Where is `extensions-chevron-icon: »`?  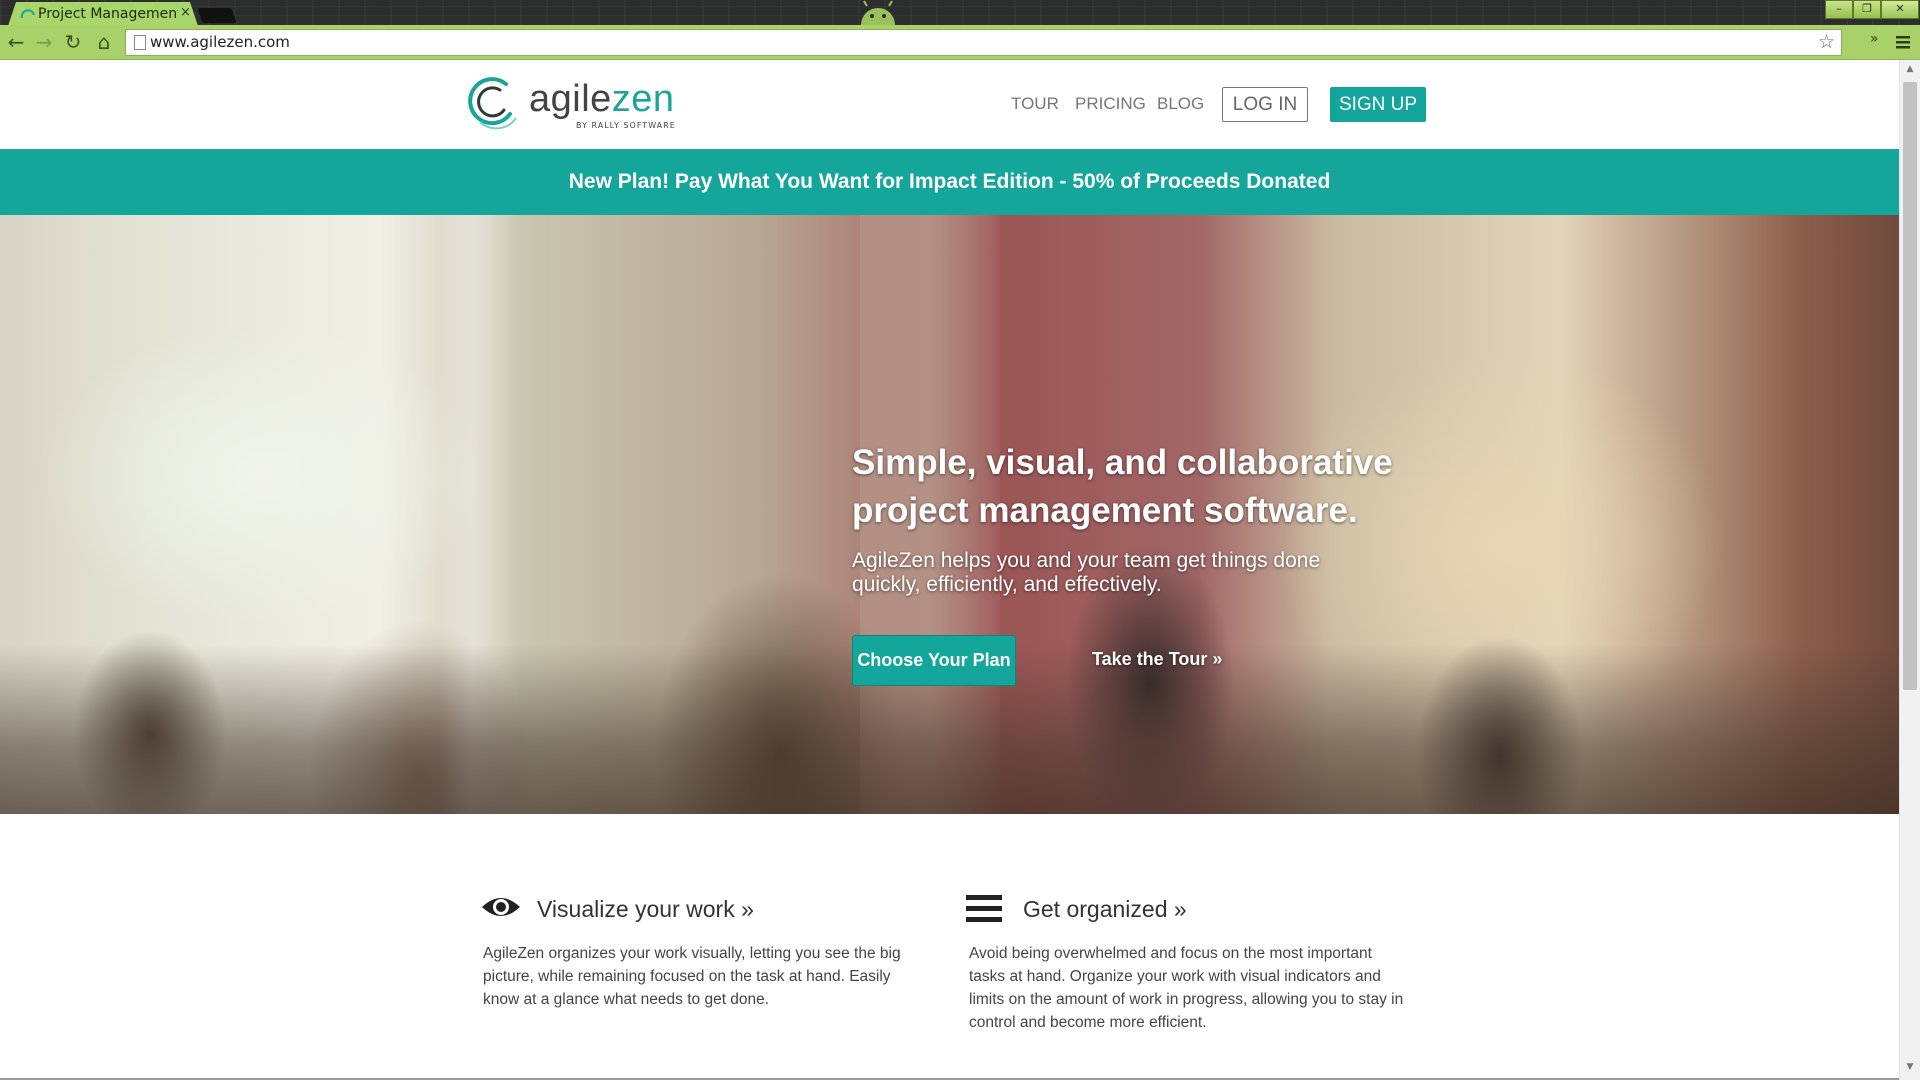 extensions-chevron-icon: » is located at coordinates (1874, 39).